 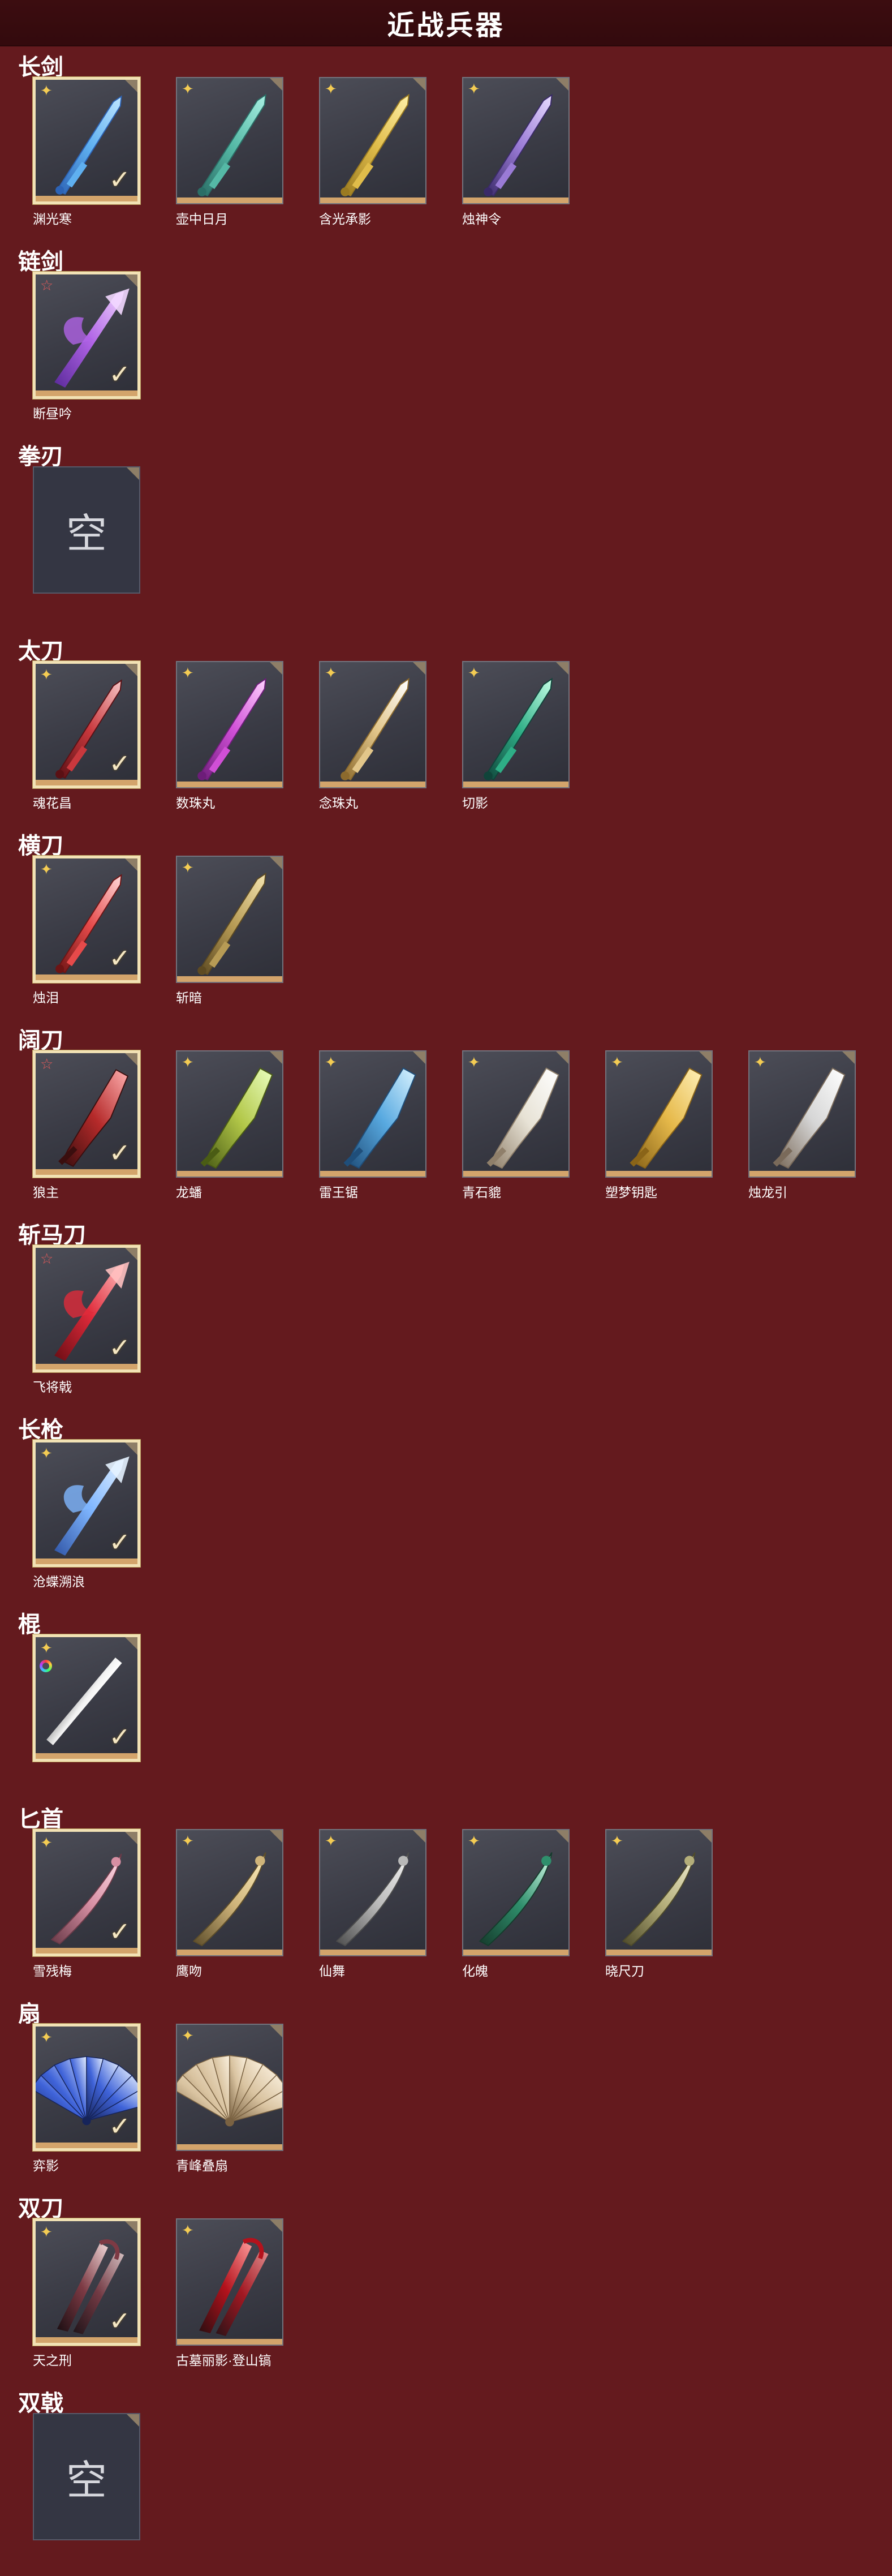 I want to click on weapon-card: ✦ 壶中日月, so click(x=229, y=152).